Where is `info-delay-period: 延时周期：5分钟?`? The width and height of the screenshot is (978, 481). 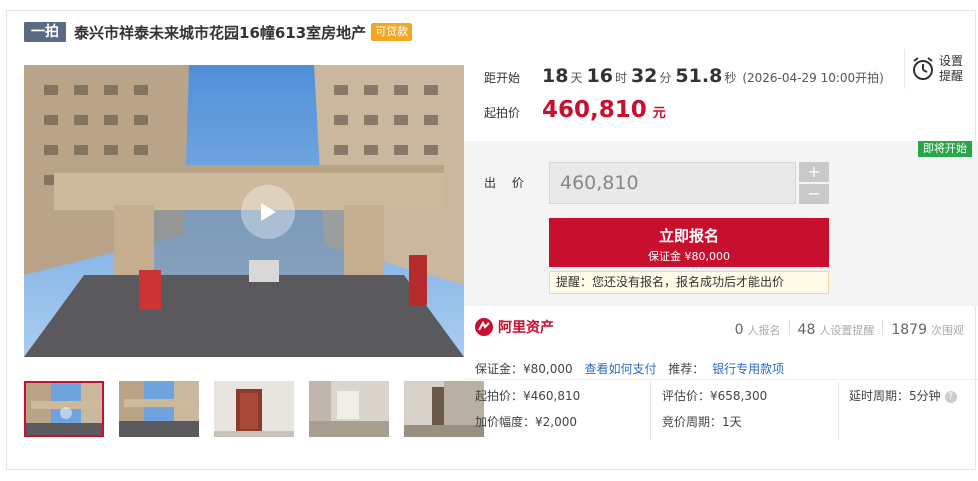 info-delay-period: 延时周期：5分钟? is located at coordinates (903, 395).